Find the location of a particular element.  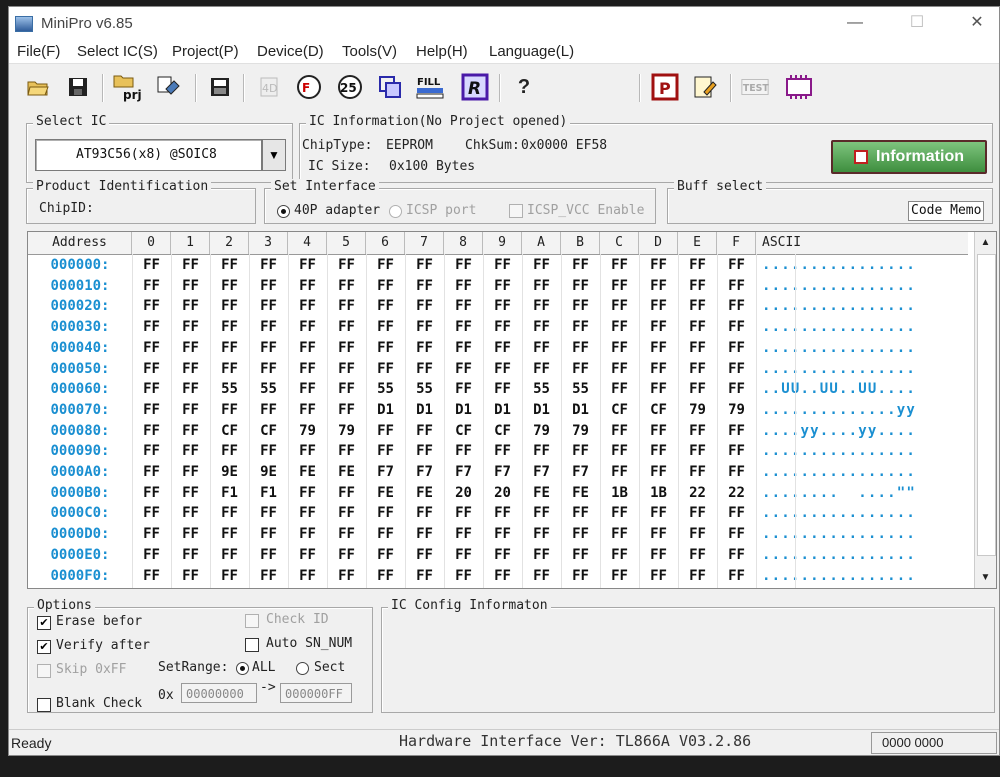

maximize-button: ☐ is located at coordinates (917, 23).